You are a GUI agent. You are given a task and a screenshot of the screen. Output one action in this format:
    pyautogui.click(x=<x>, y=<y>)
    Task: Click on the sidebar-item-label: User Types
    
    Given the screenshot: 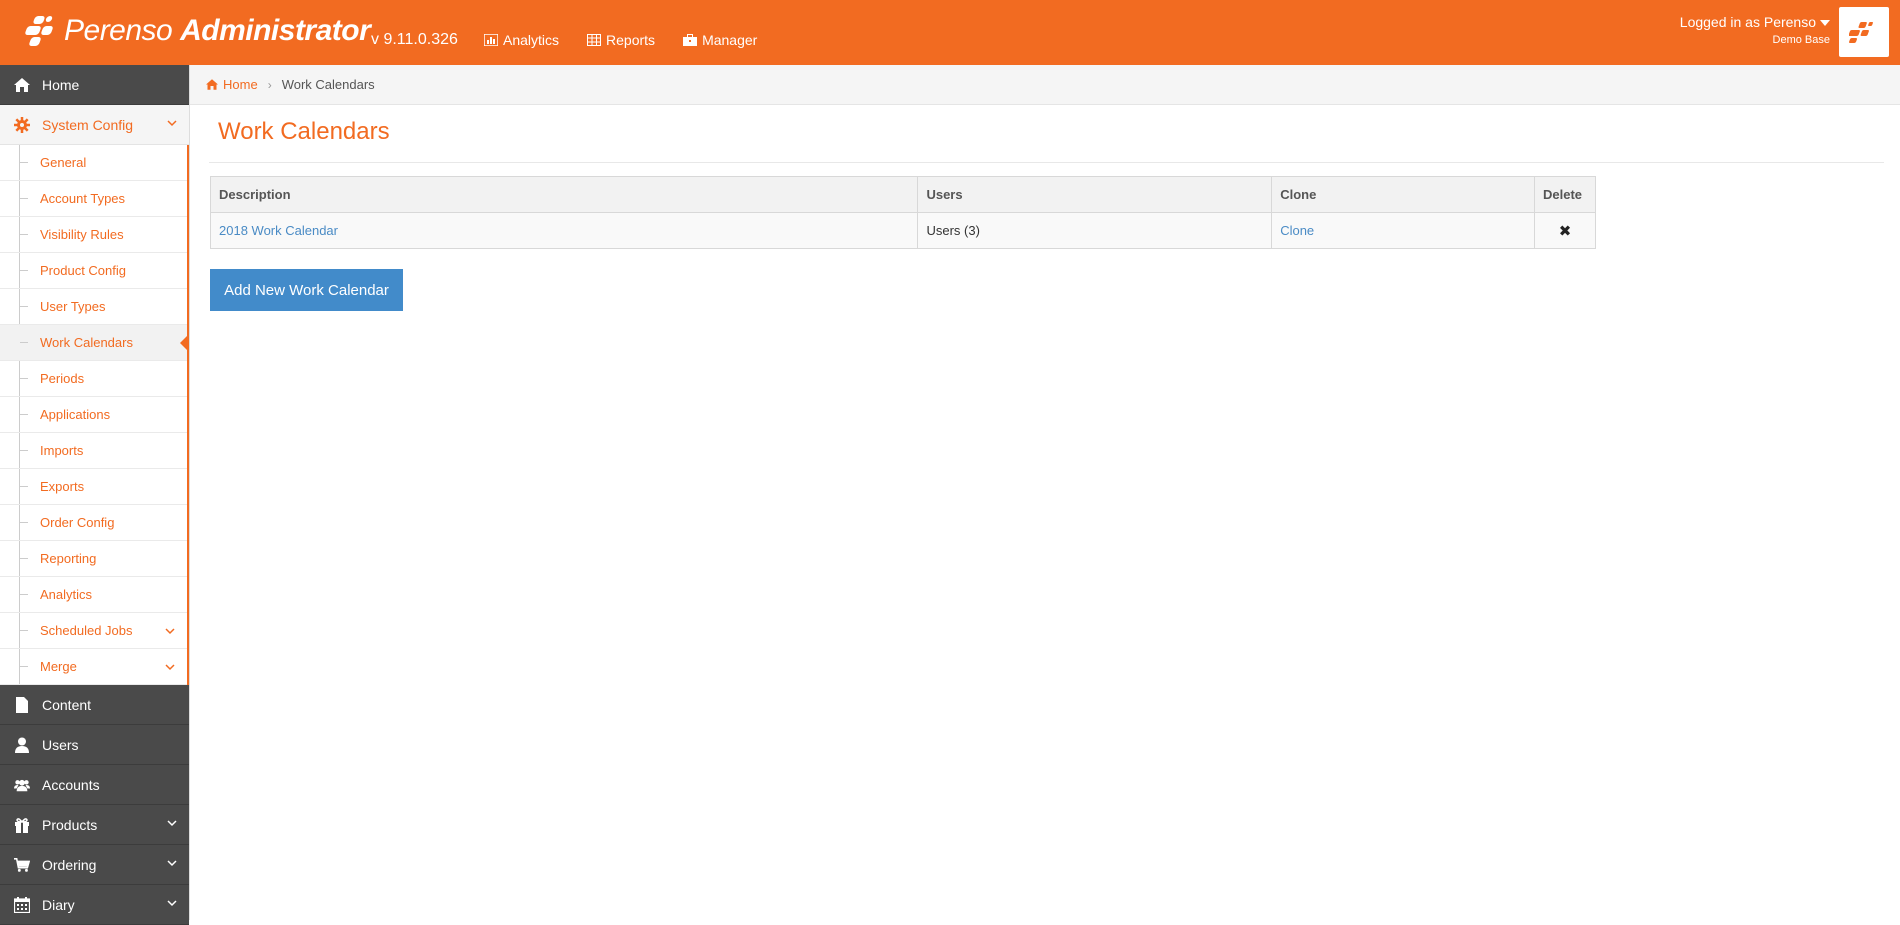 What is the action you would take?
    pyautogui.click(x=73, y=306)
    